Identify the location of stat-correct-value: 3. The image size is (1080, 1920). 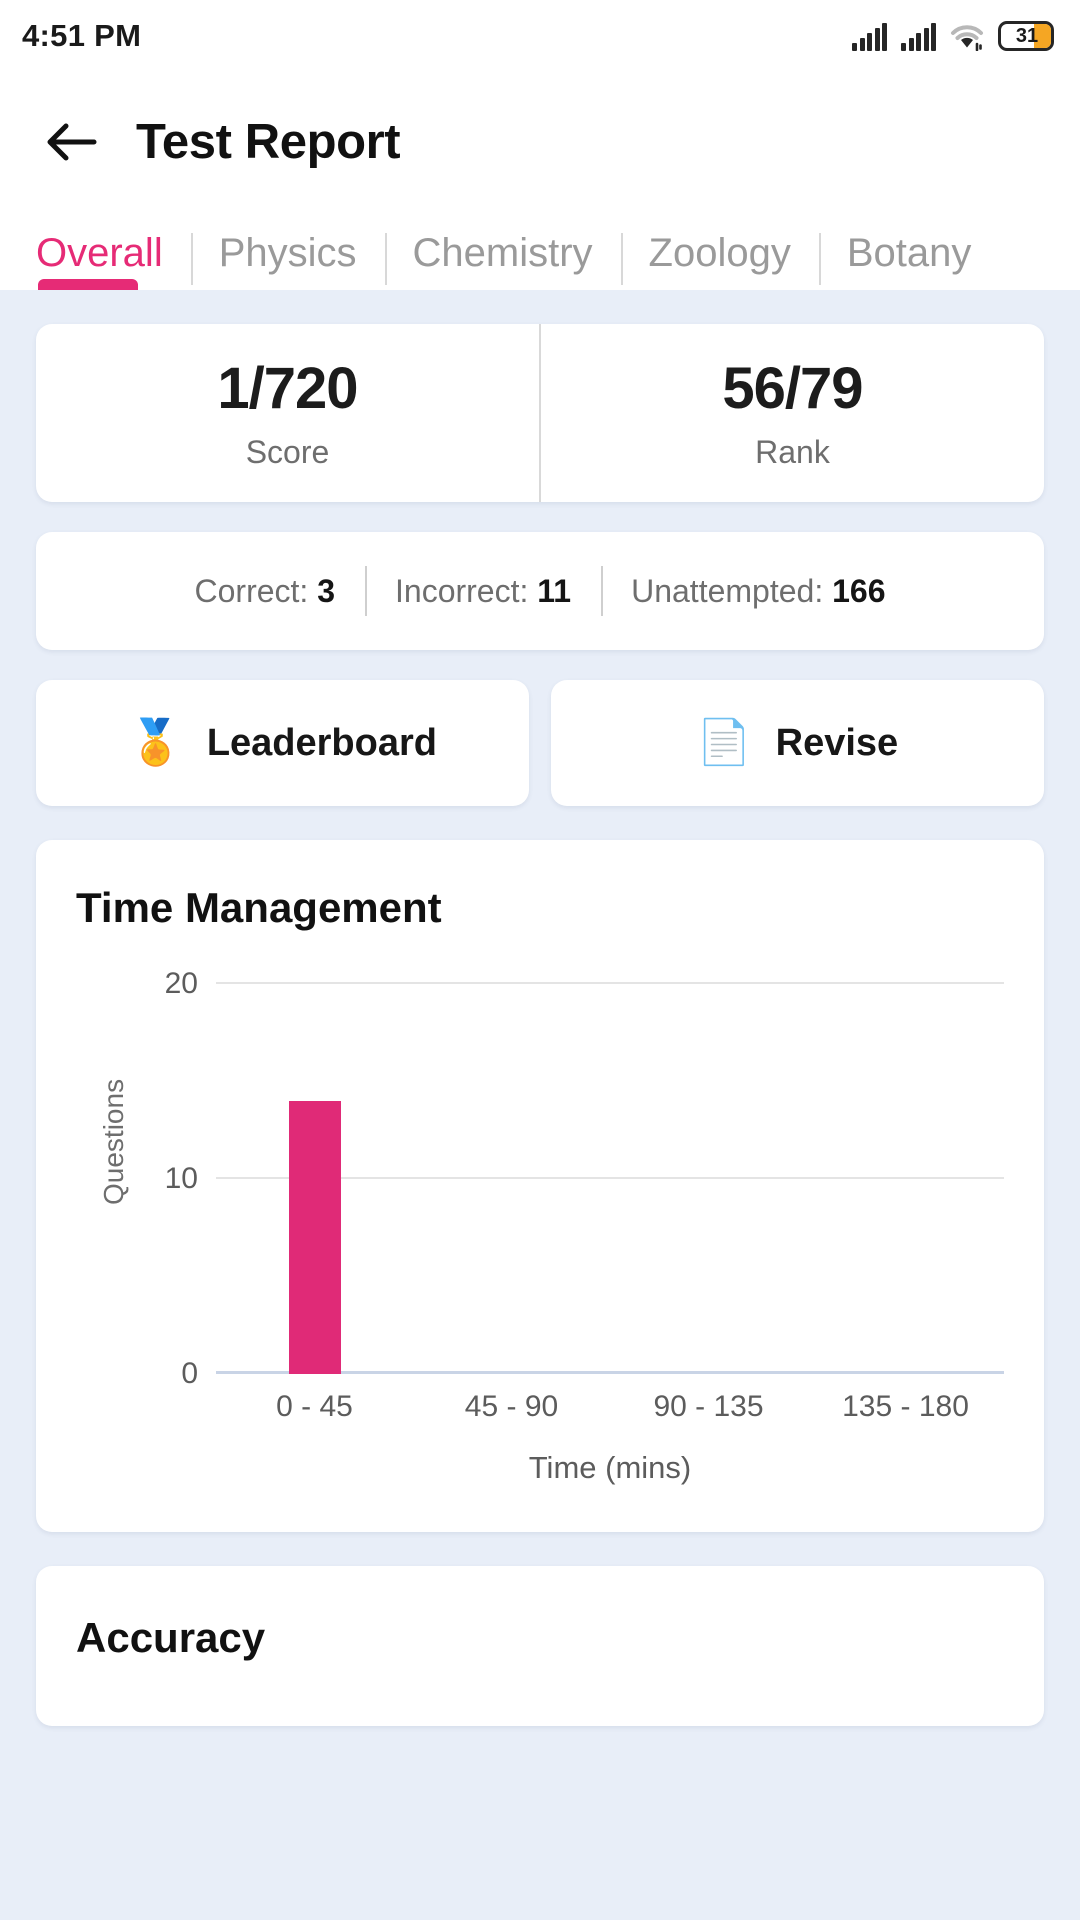
(326, 590).